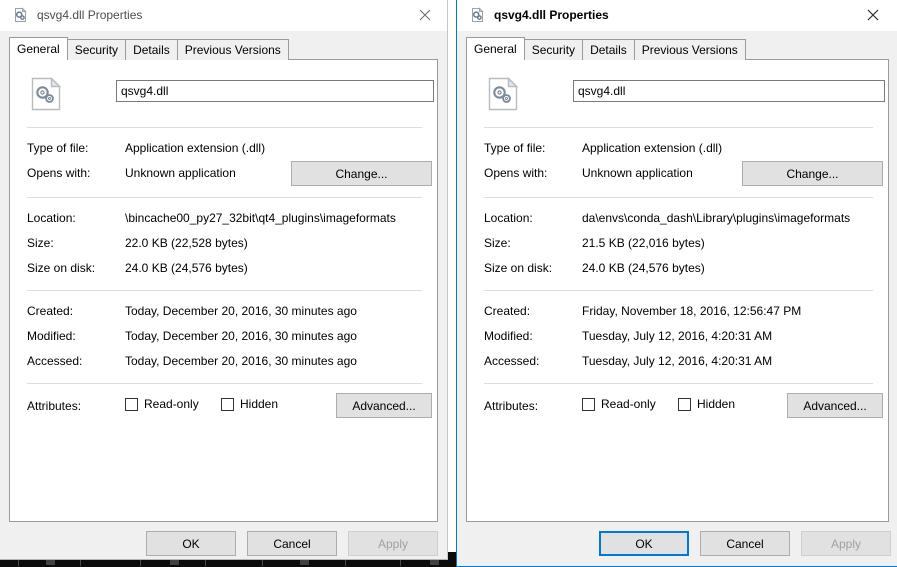 The image size is (897, 567). Describe the element at coordinates (96, 49) in the screenshot. I see `tab-security-left: Security` at that location.